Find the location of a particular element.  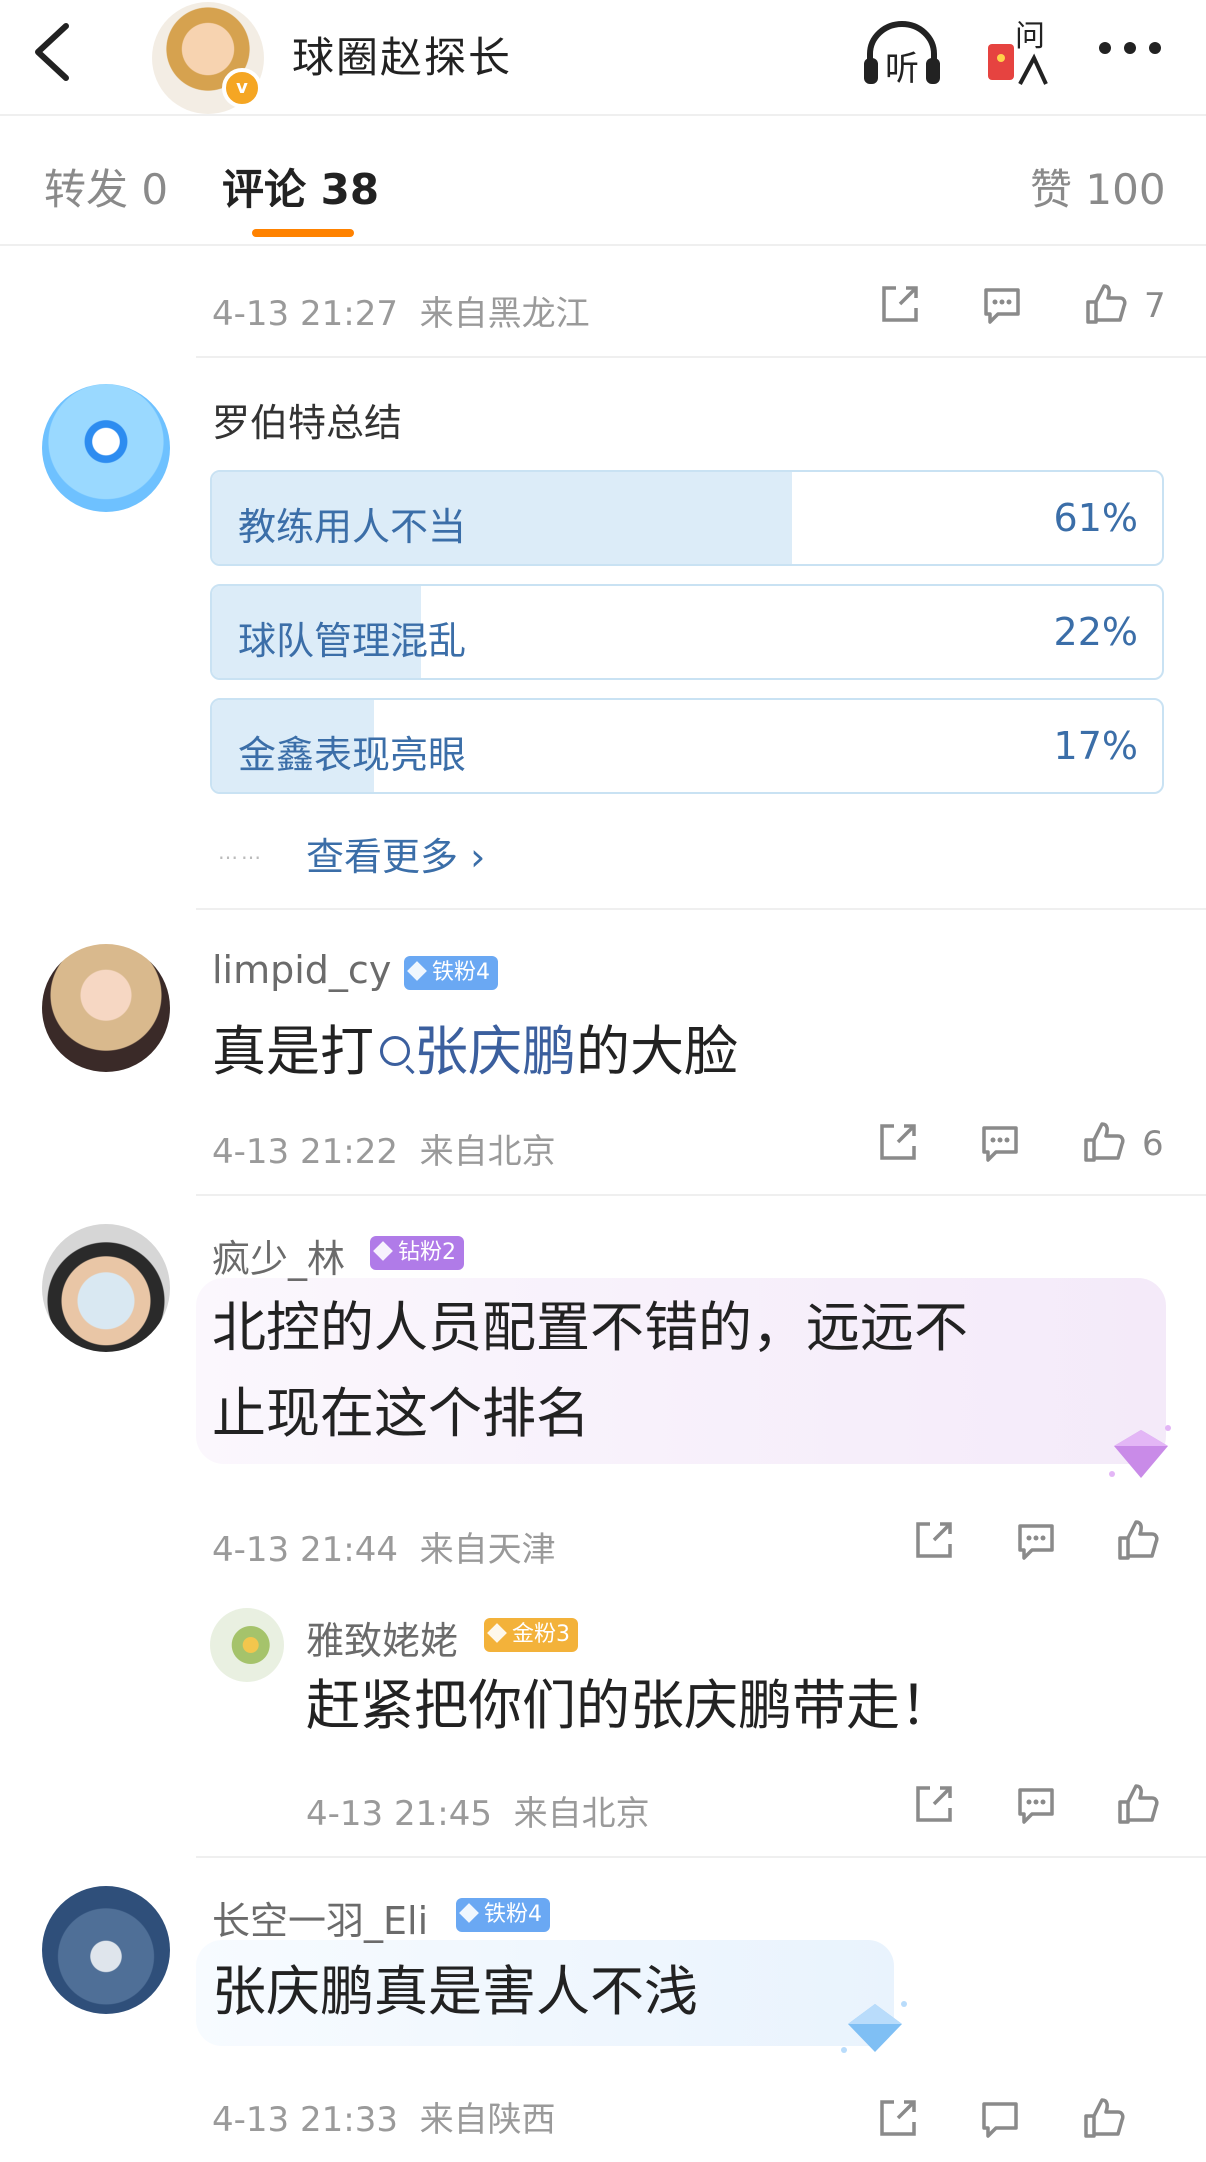

tab-likes: 赞 100 is located at coordinates (1098, 186).